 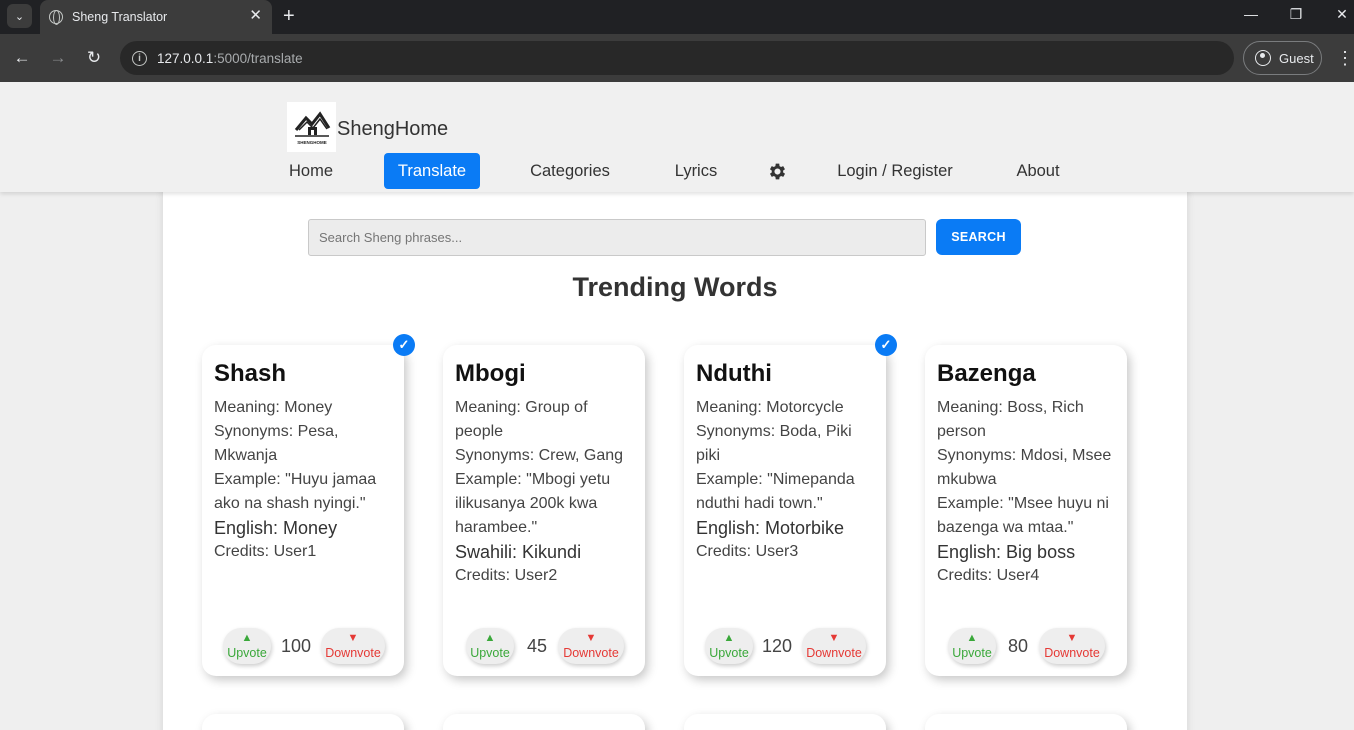 What do you see at coordinates (537, 646) in the screenshot?
I see `vote-count: 45` at bounding box center [537, 646].